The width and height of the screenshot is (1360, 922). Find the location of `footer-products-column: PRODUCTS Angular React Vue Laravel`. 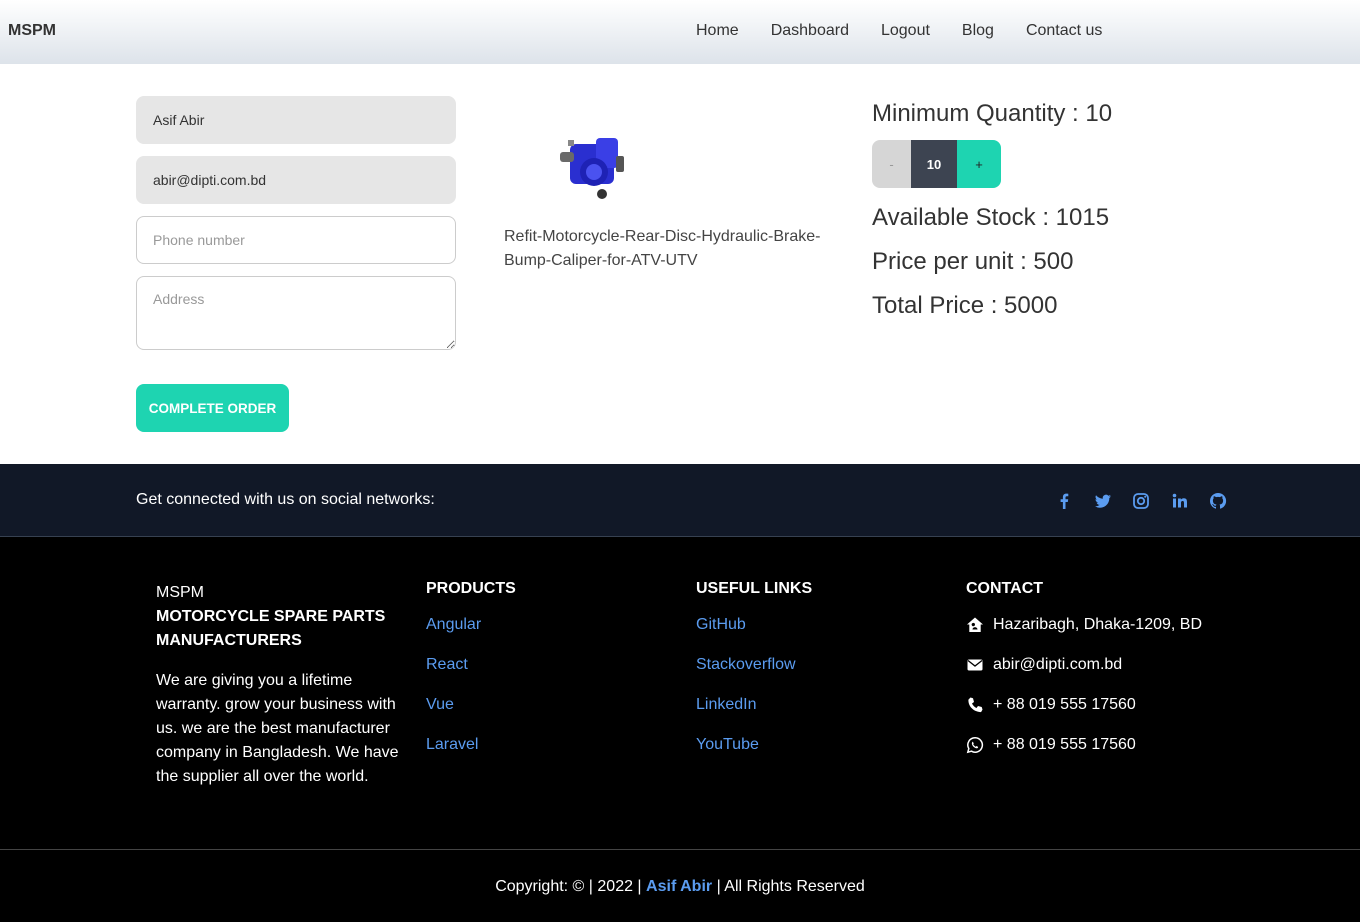

footer-products-column: PRODUCTS Angular React Vue Laravel is located at coordinates (471, 677).